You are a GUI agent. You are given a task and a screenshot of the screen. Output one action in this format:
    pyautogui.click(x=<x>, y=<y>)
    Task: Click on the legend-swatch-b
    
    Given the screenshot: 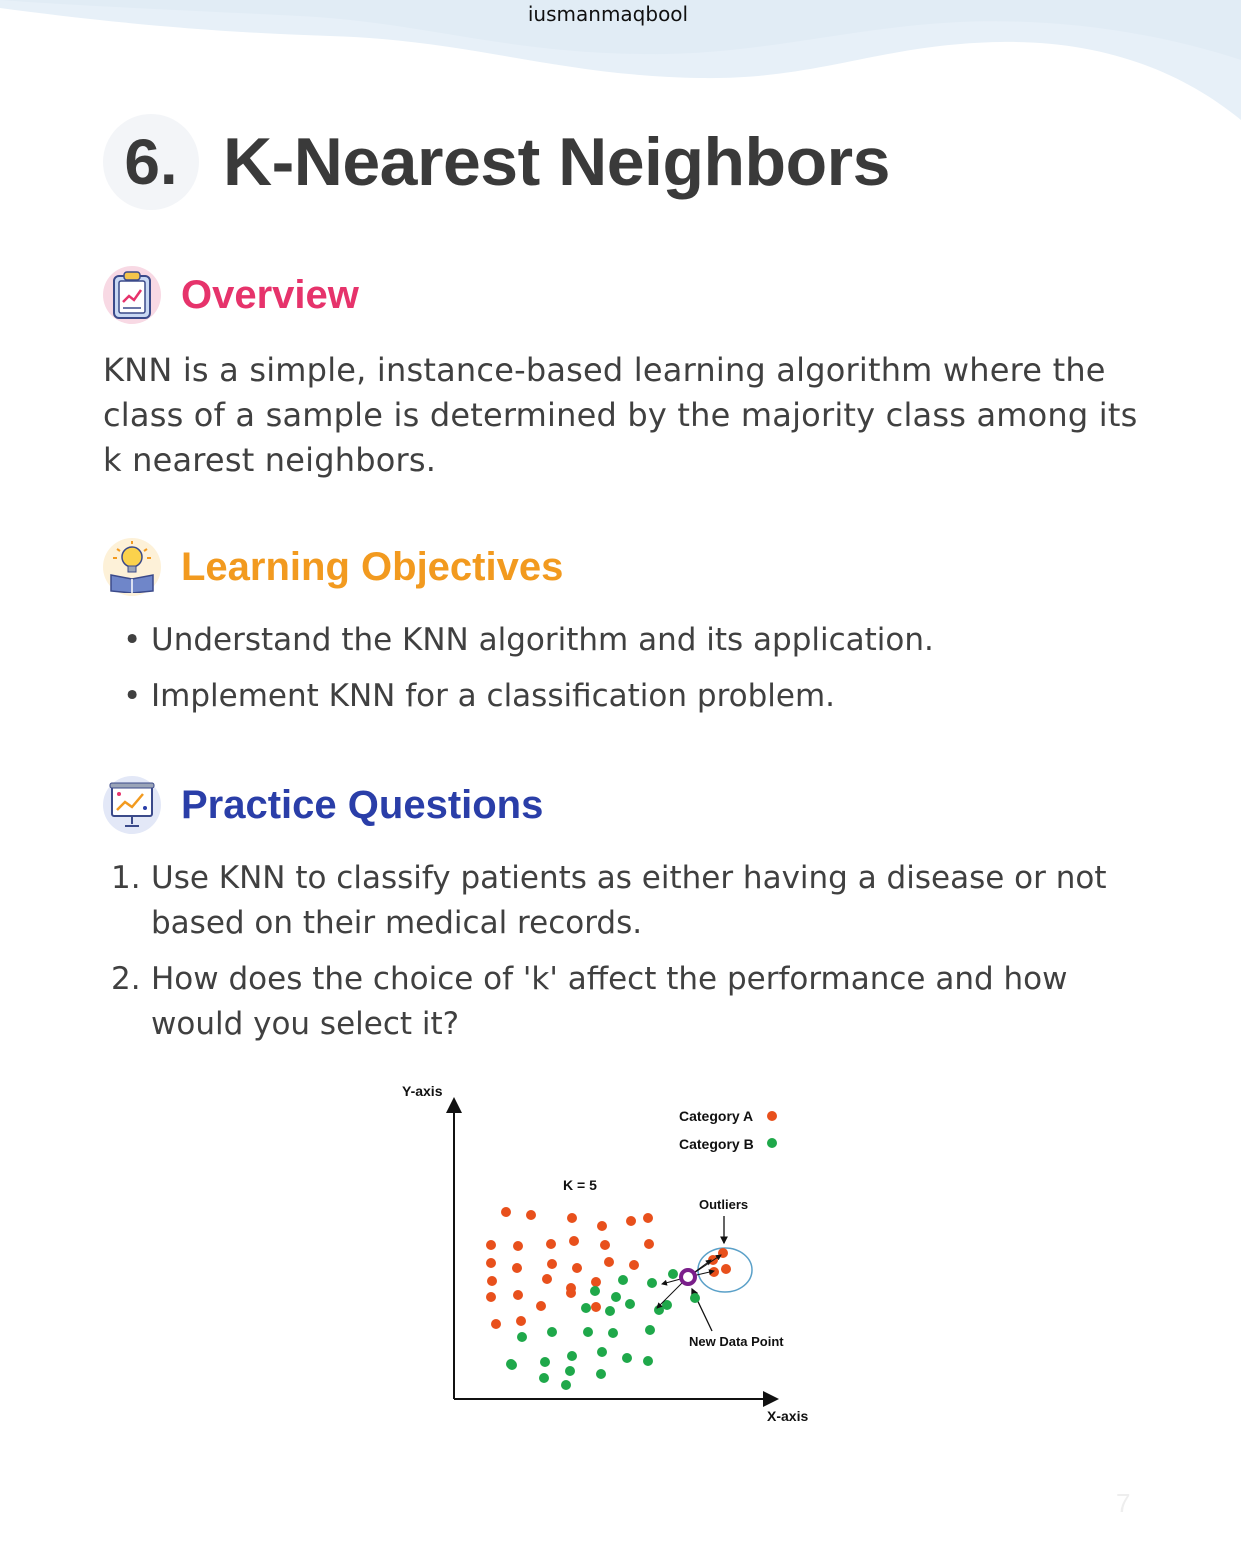 What is the action you would take?
    pyautogui.click(x=772, y=1143)
    